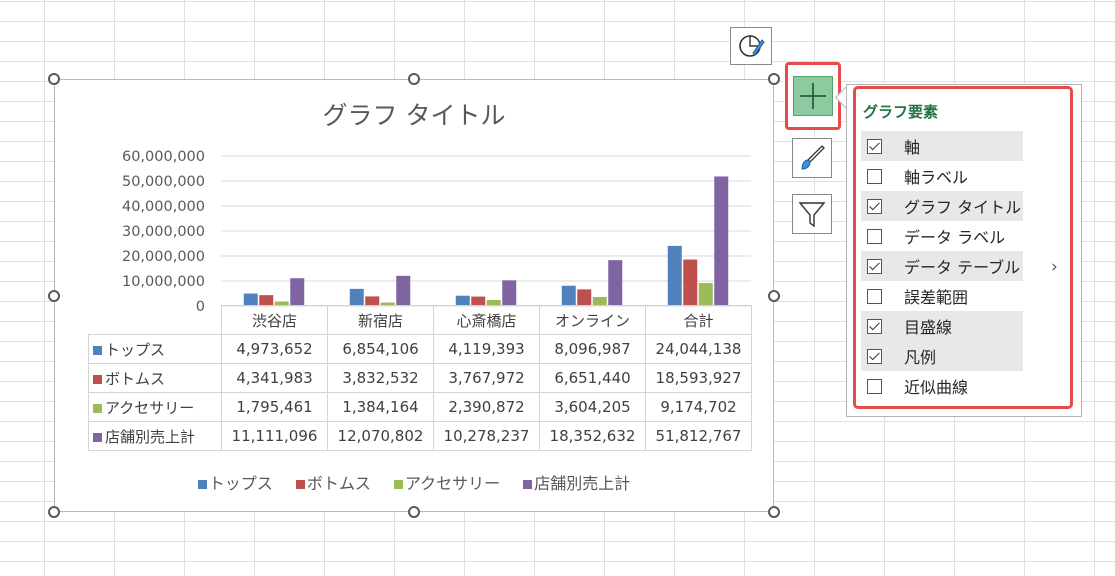 Image resolution: width=1115 pixels, height=576 pixels. Describe the element at coordinates (936, 297) in the screenshot. I see `chart-element-option-label: 誤差範囲` at that location.